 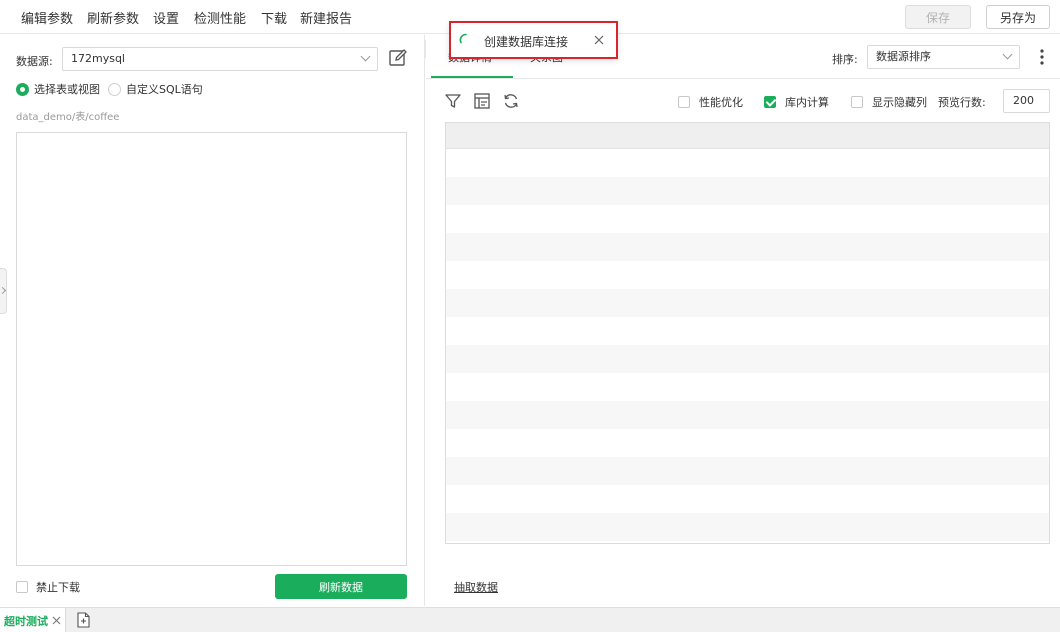 I want to click on radio-sql-label: 自定义SQL语句, so click(x=164, y=89).